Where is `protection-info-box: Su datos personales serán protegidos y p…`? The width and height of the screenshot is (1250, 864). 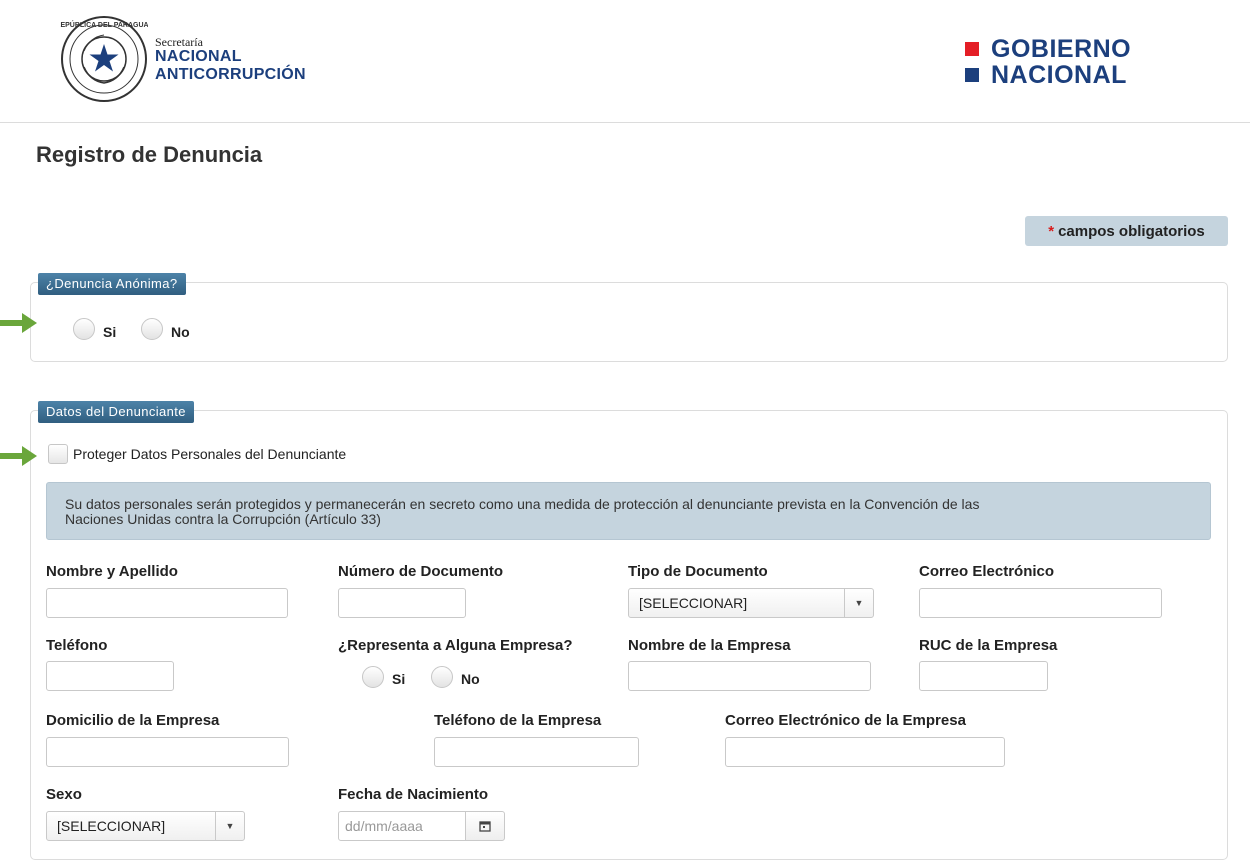 protection-info-box: Su datos personales serán protegidos y p… is located at coordinates (628, 511).